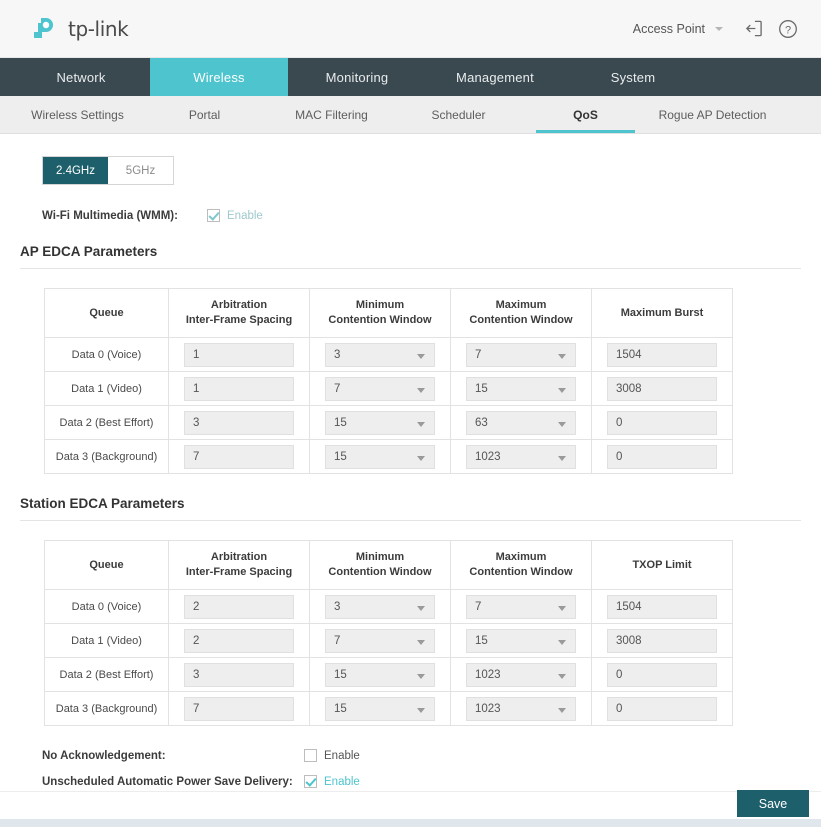 The width and height of the screenshot is (821, 827). I want to click on cell-cwmin: 3, so click(380, 606).